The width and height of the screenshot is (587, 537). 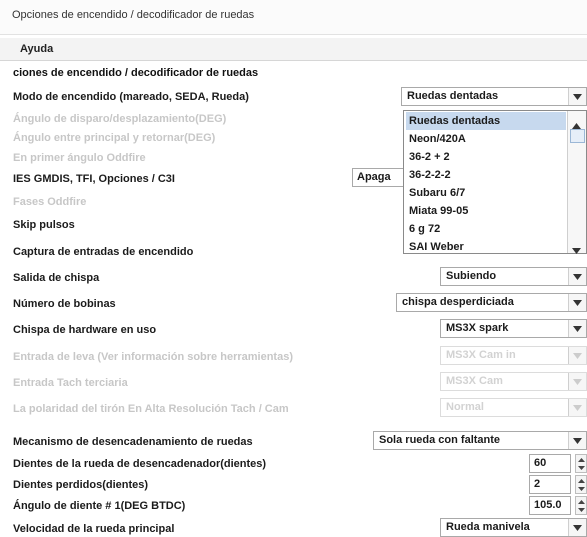 I want to click on gm-dis-select: Apaga, so click(x=378, y=177).